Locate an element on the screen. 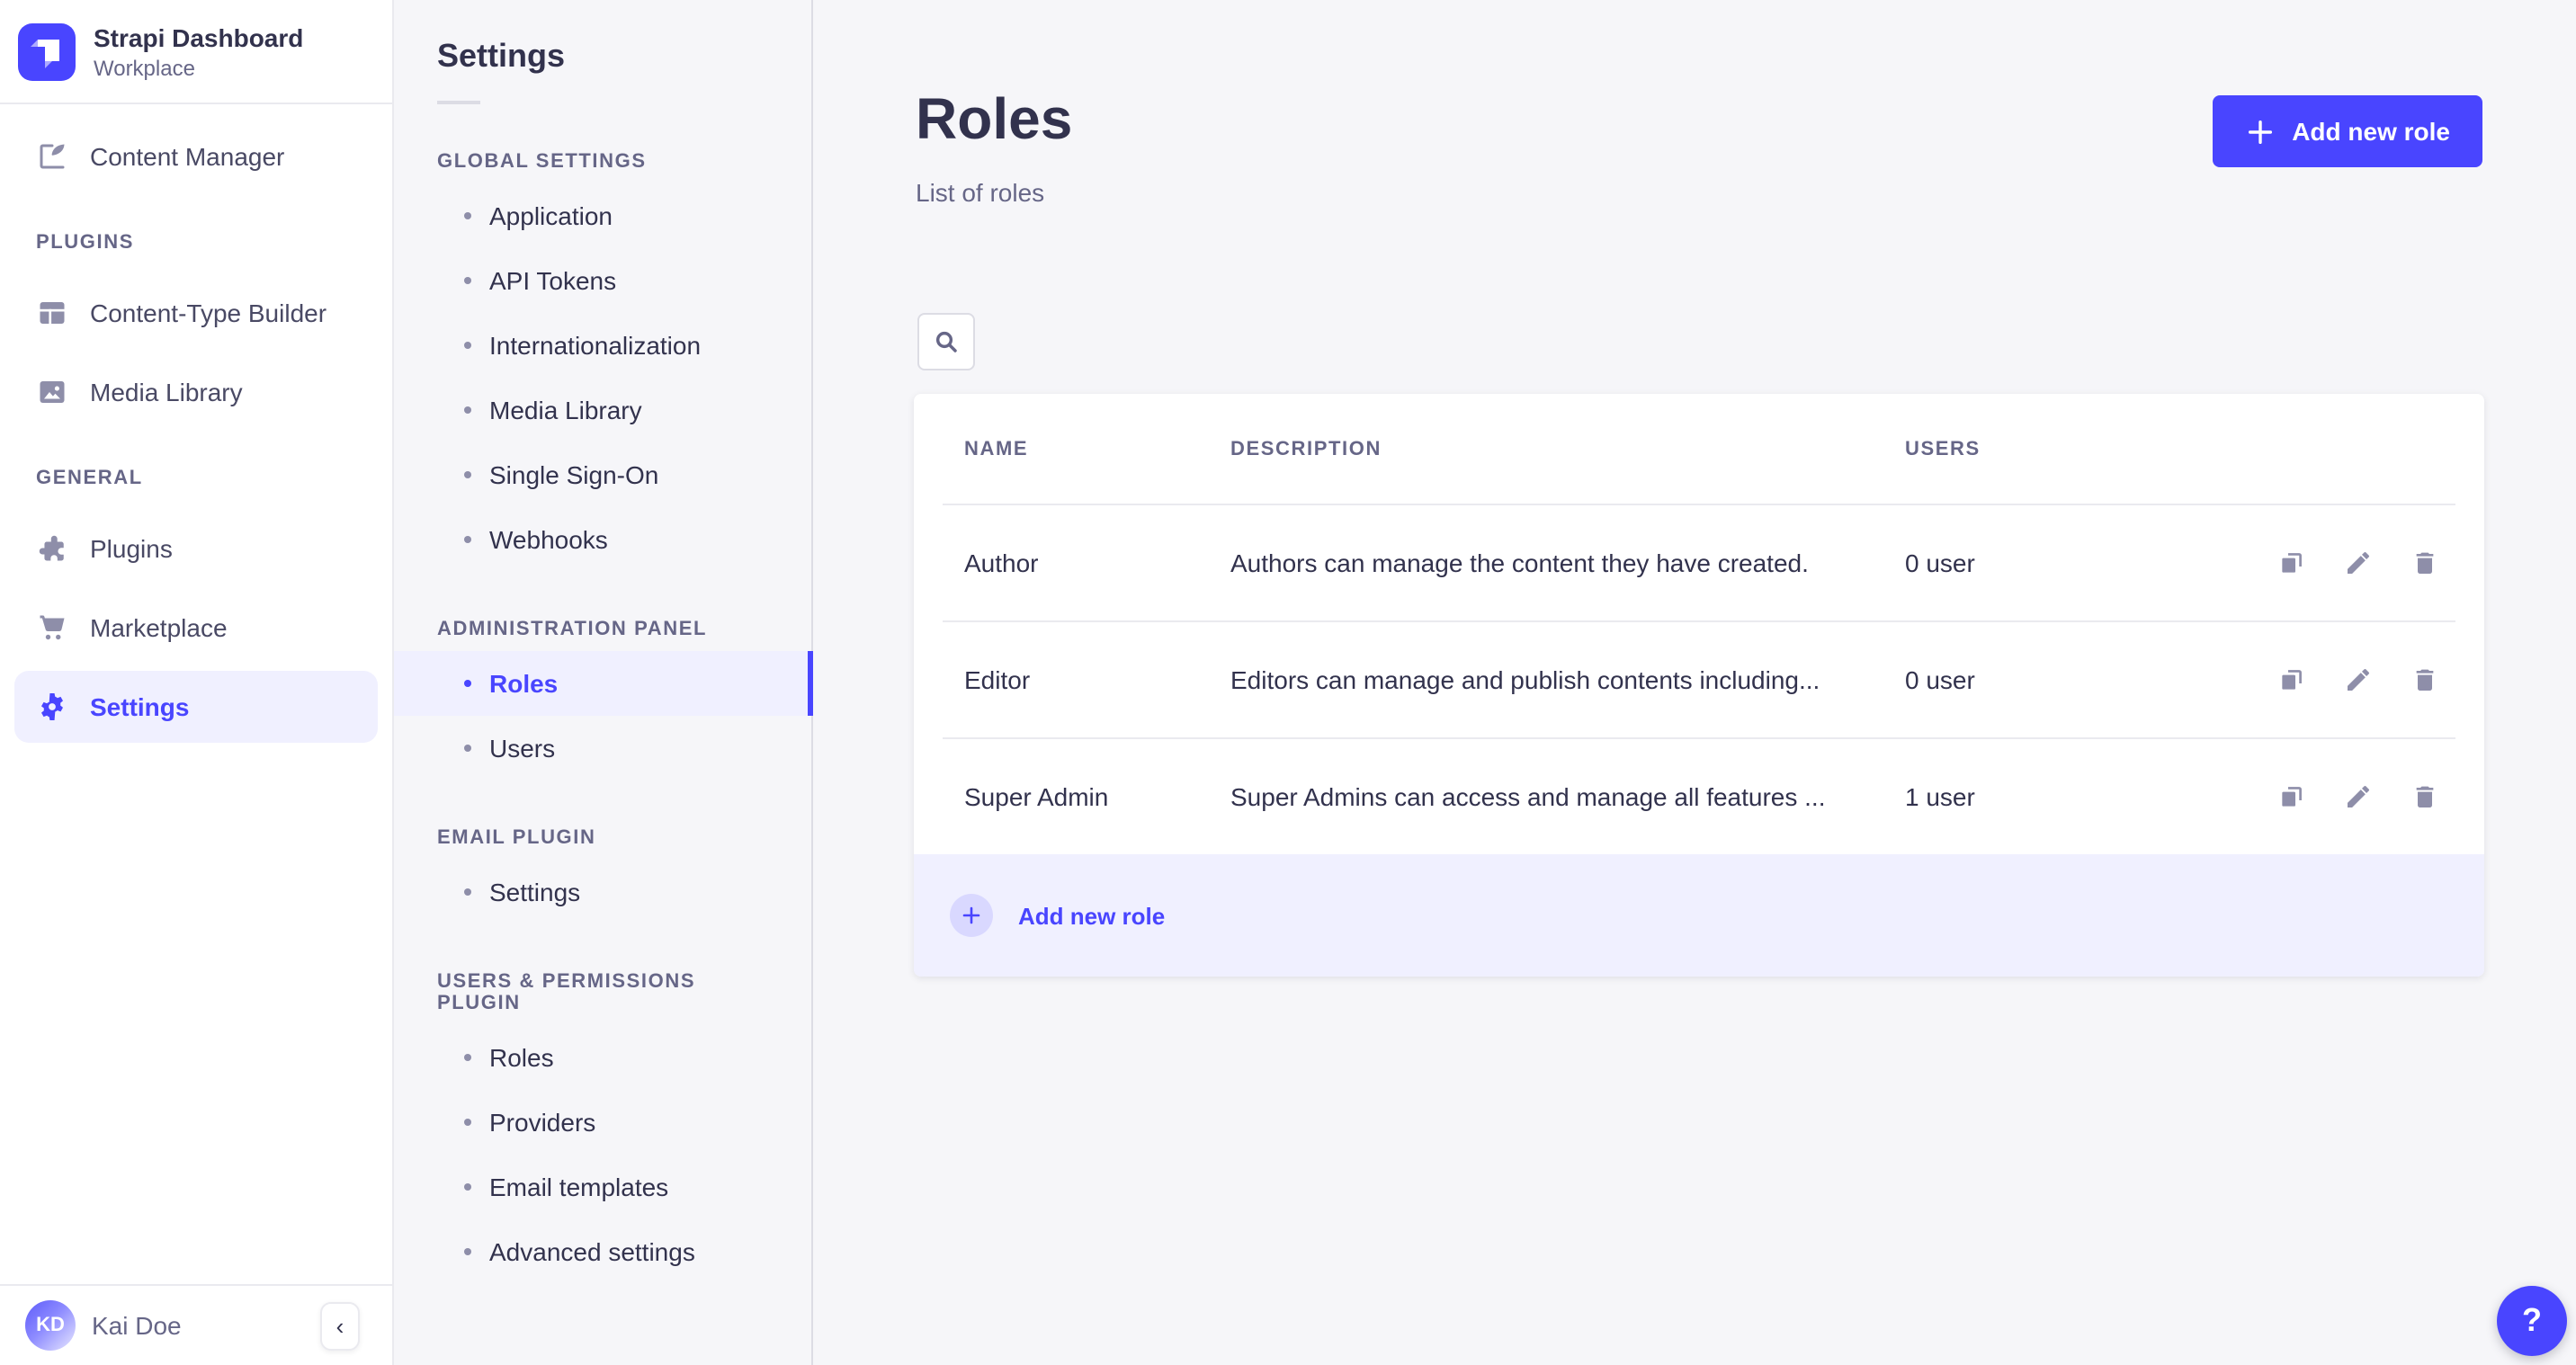 The image size is (2576, 1365). sidebar-item-label: Settings is located at coordinates (140, 707).